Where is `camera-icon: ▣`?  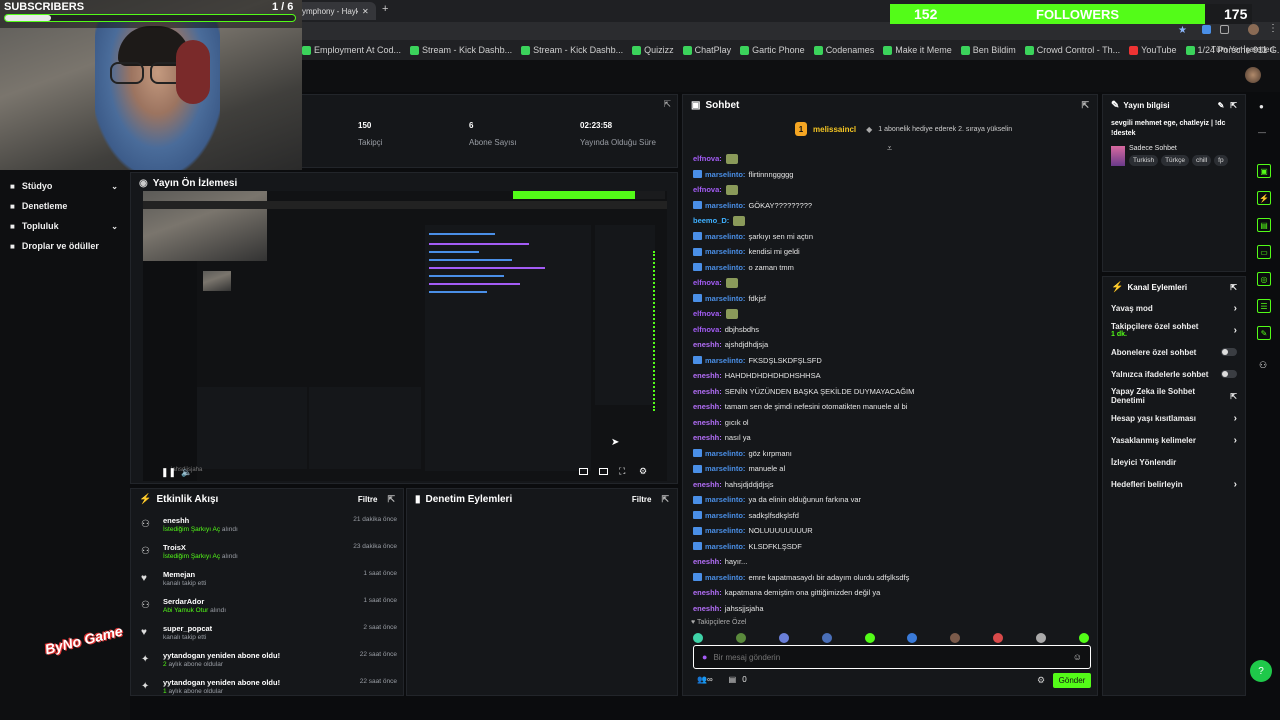 camera-icon: ▣ is located at coordinates (1264, 171).